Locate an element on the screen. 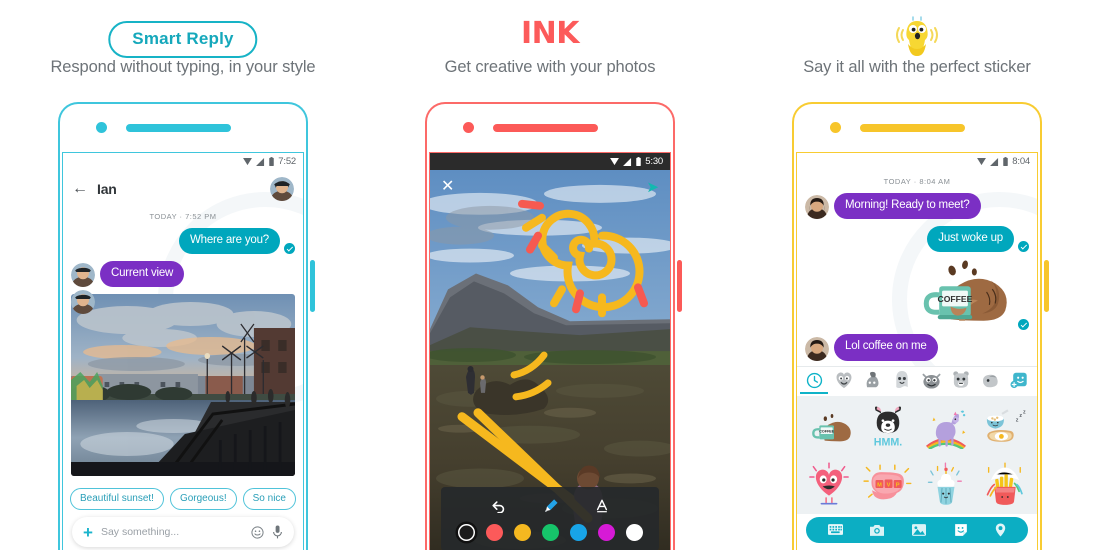 The width and height of the screenshot is (1100, 550). smart-reply-subtitle: Respond without typing, in your style is located at coordinates (183, 67).